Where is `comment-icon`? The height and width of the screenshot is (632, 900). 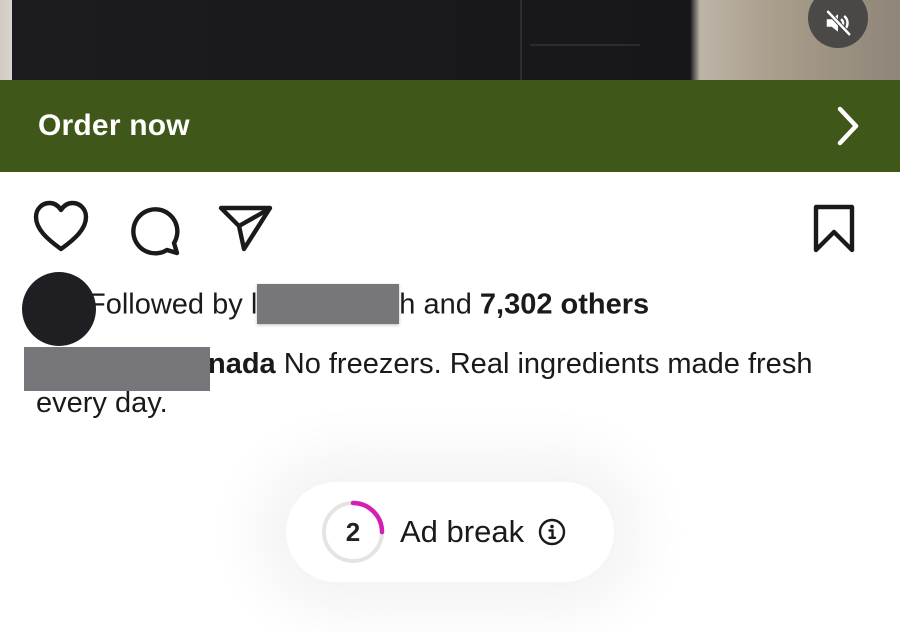
comment-icon is located at coordinates (154, 230).